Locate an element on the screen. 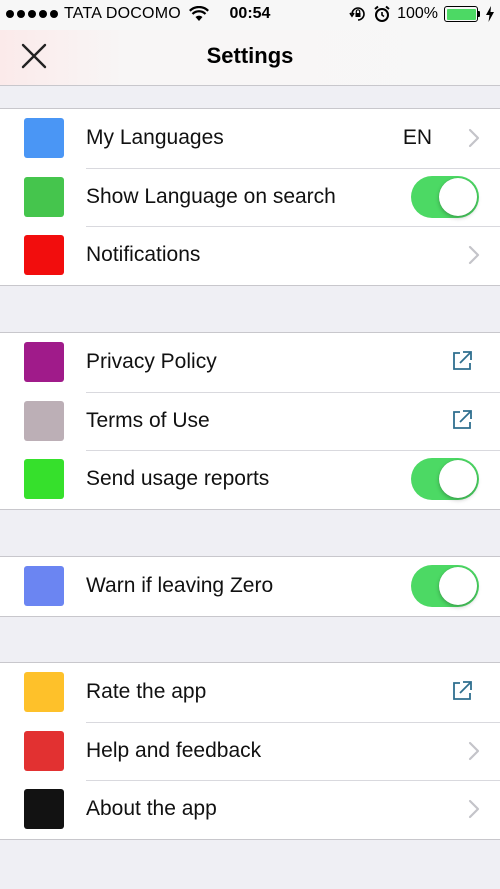  alarm-icon is located at coordinates (382, 13).